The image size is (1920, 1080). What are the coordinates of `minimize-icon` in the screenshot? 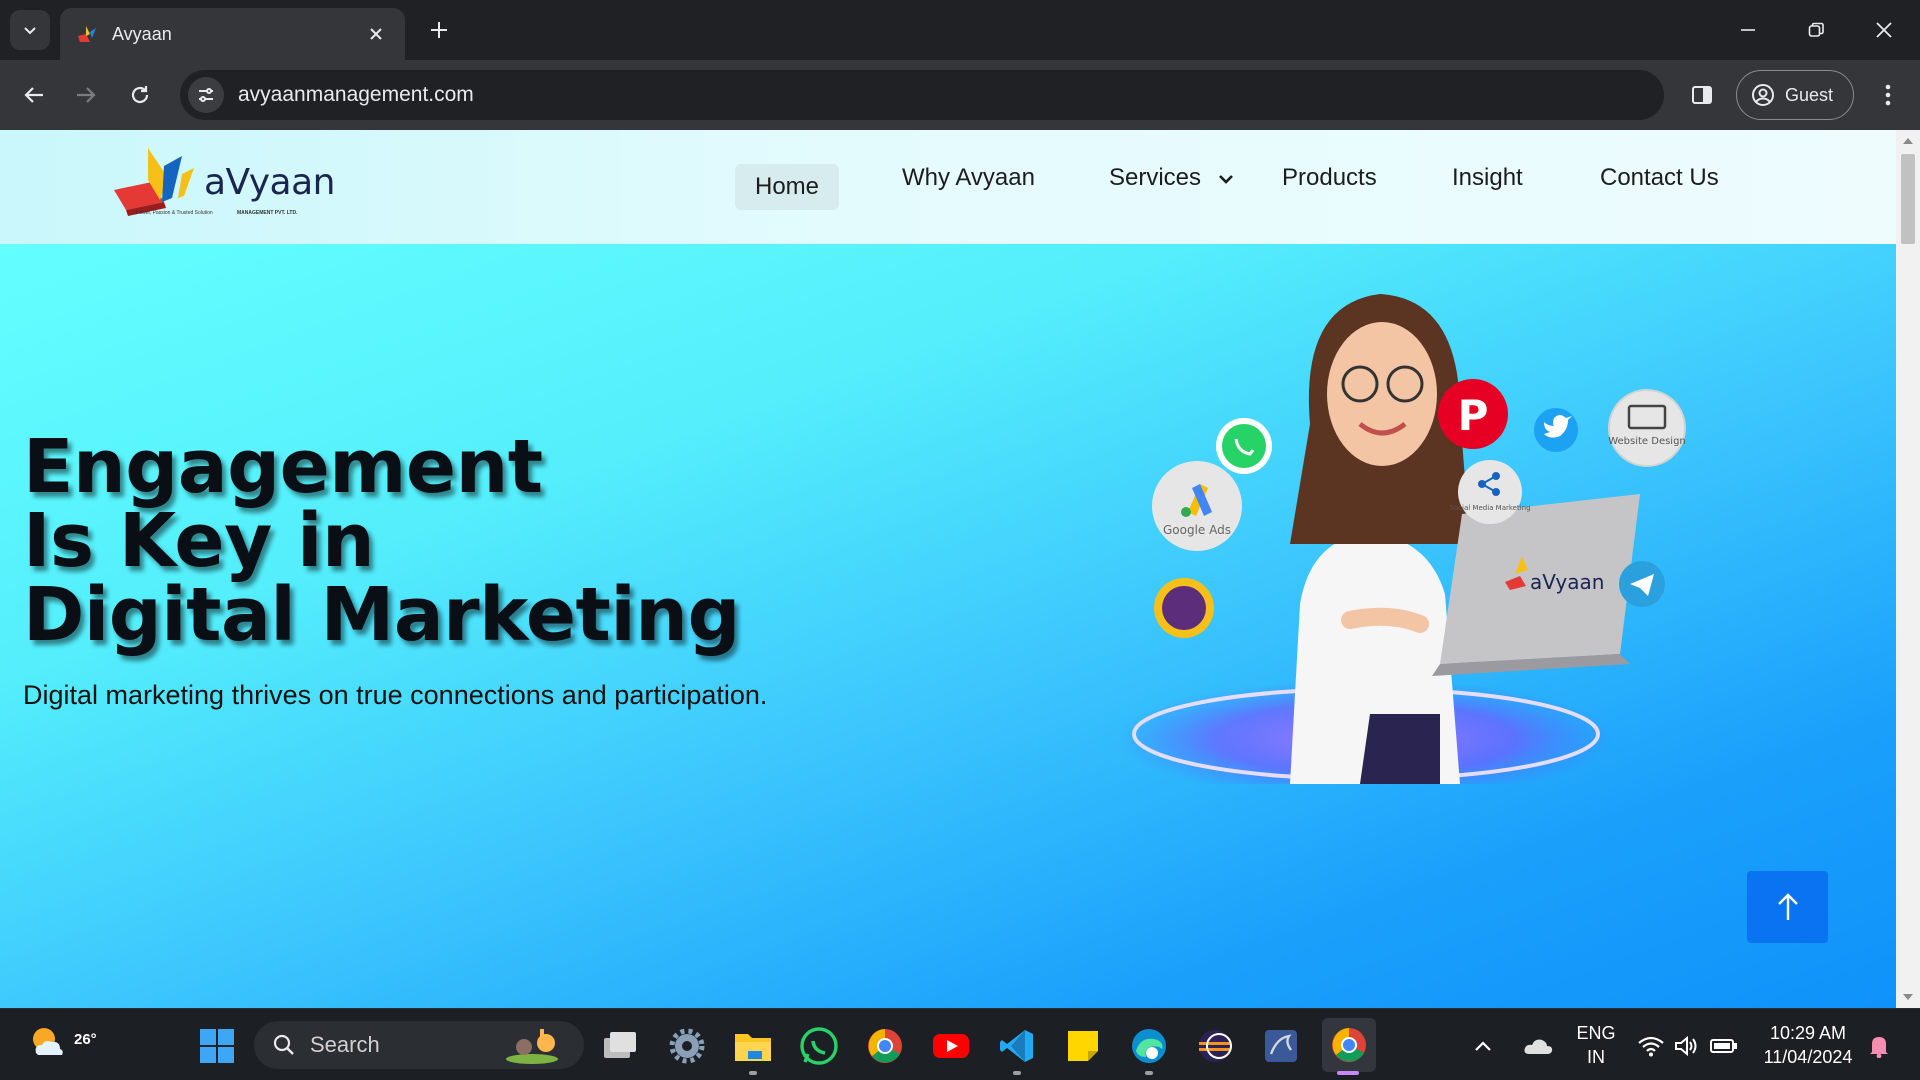 It's located at (1748, 30).